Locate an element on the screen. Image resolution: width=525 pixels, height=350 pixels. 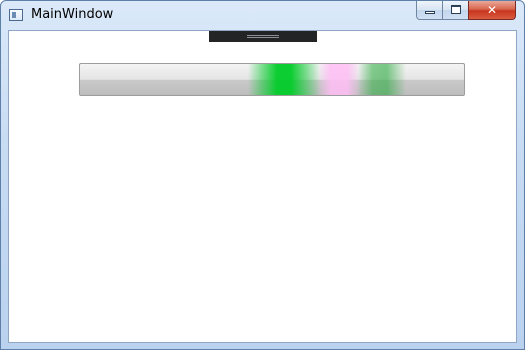
close-icon: ✕ is located at coordinates (492, 10).